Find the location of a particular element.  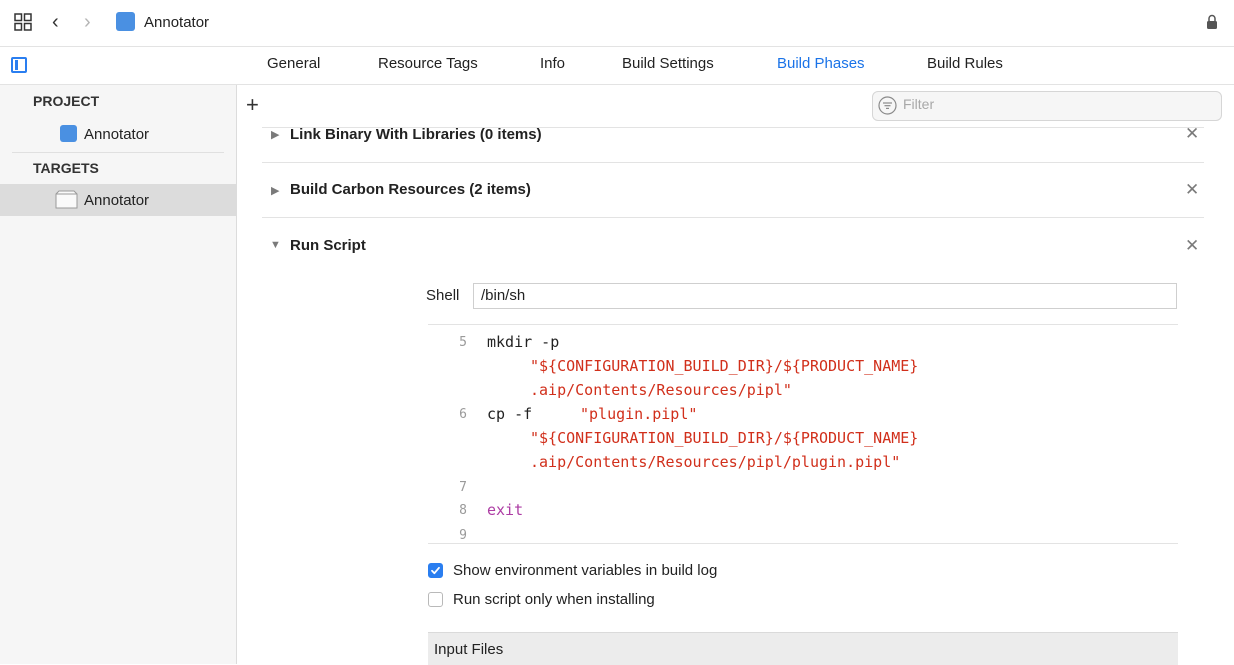

tab-build-settings: Build Settings is located at coordinates (668, 63).